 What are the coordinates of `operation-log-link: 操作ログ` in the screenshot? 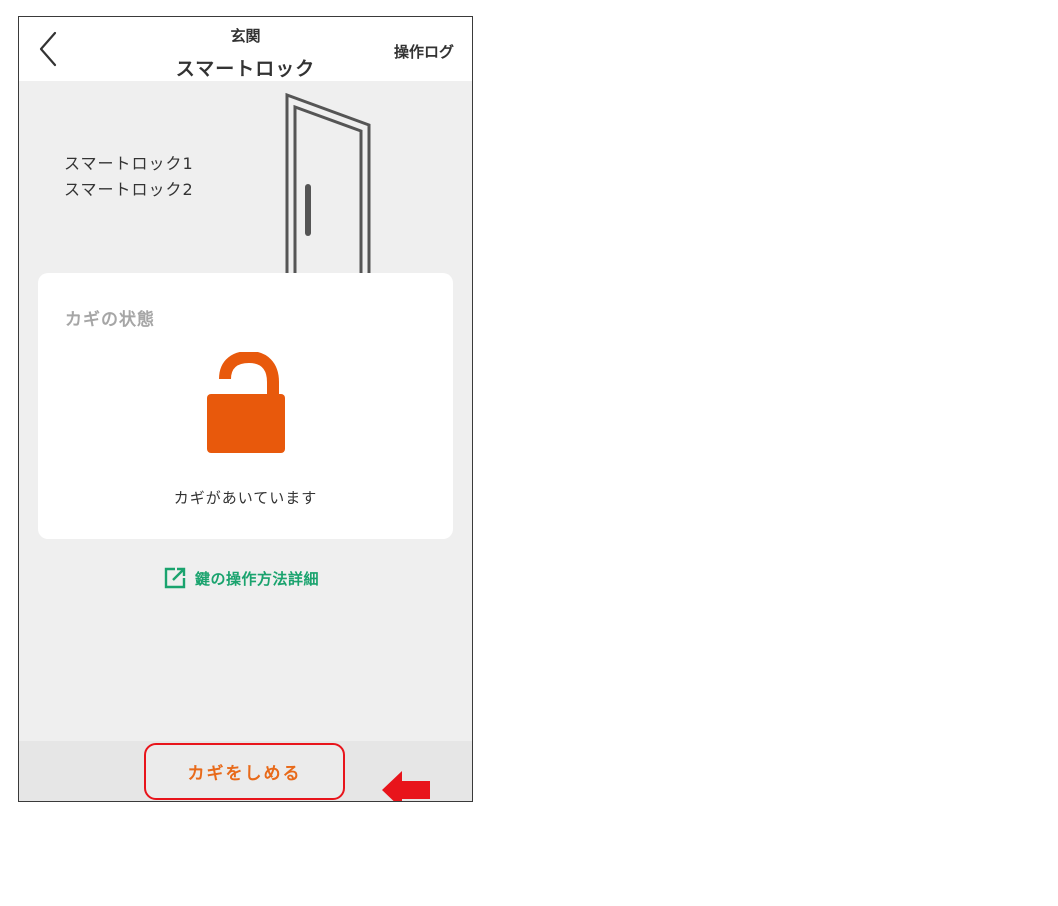 It's located at (424, 51).